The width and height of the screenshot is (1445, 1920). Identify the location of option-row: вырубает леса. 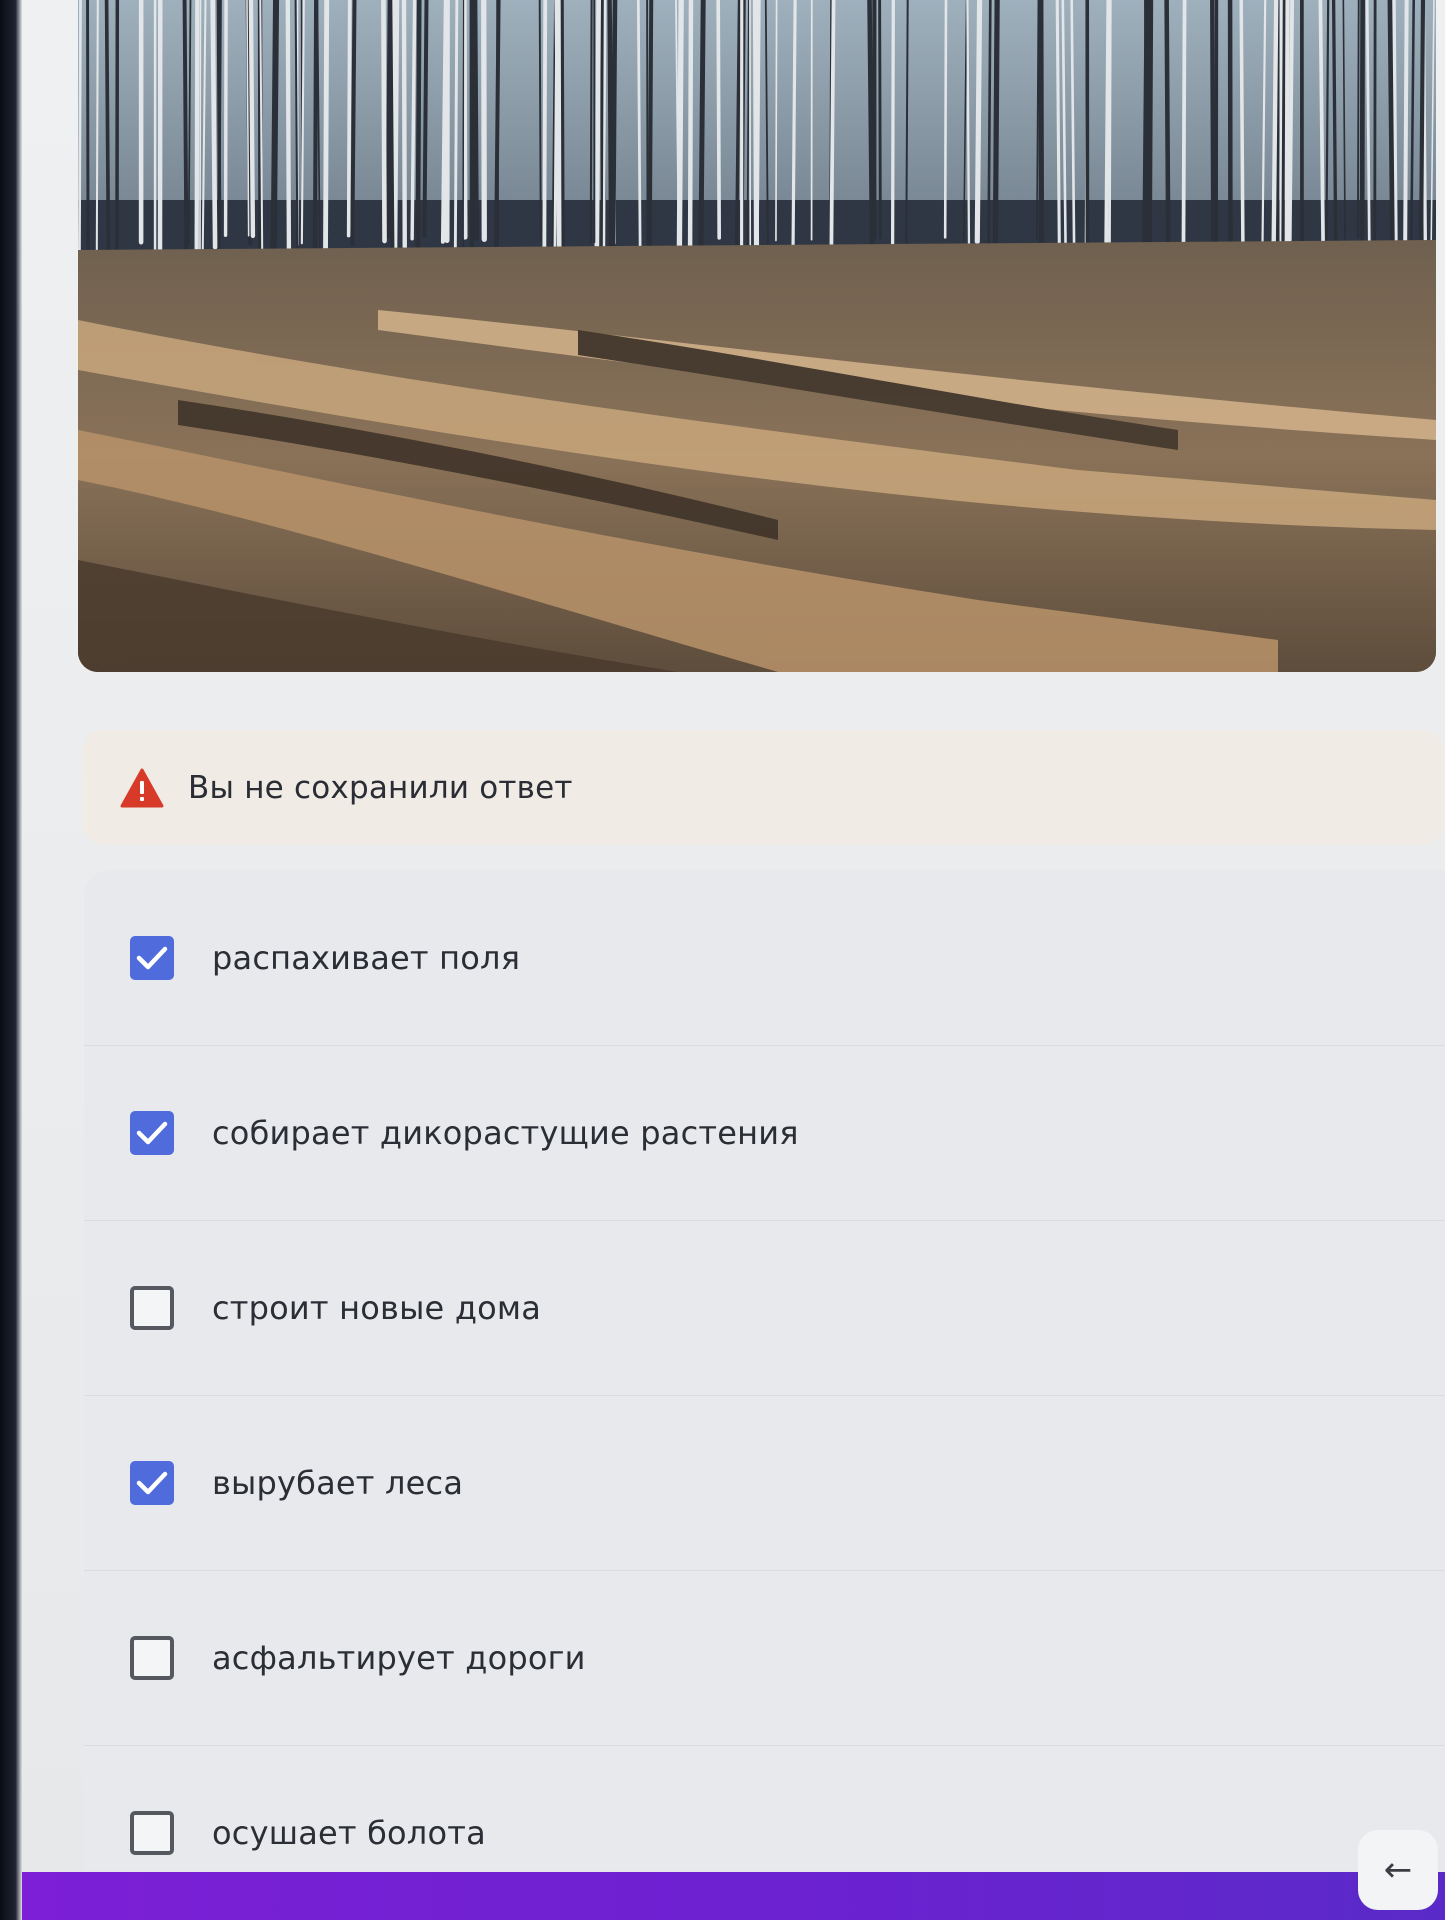
(764, 1483).